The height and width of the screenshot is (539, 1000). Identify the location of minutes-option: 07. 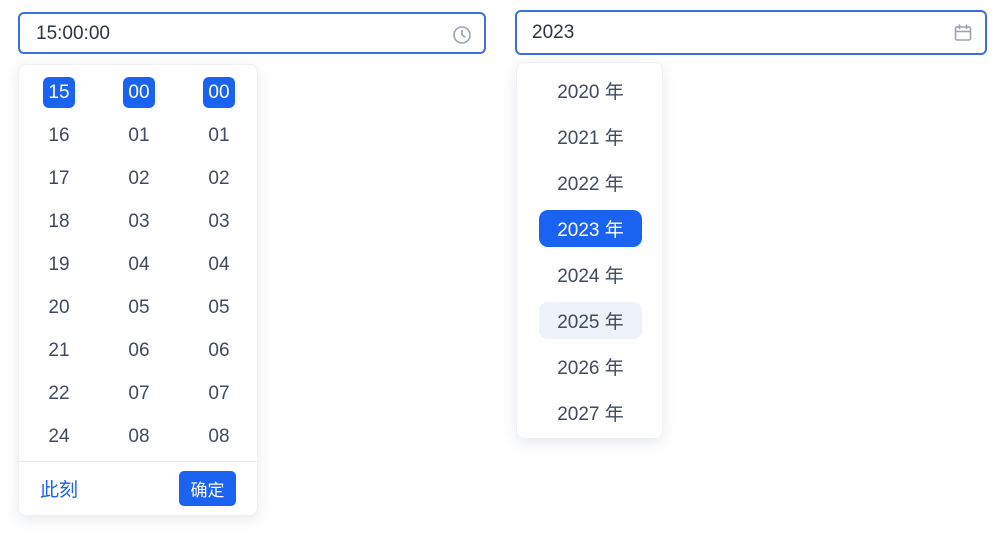
(139, 393).